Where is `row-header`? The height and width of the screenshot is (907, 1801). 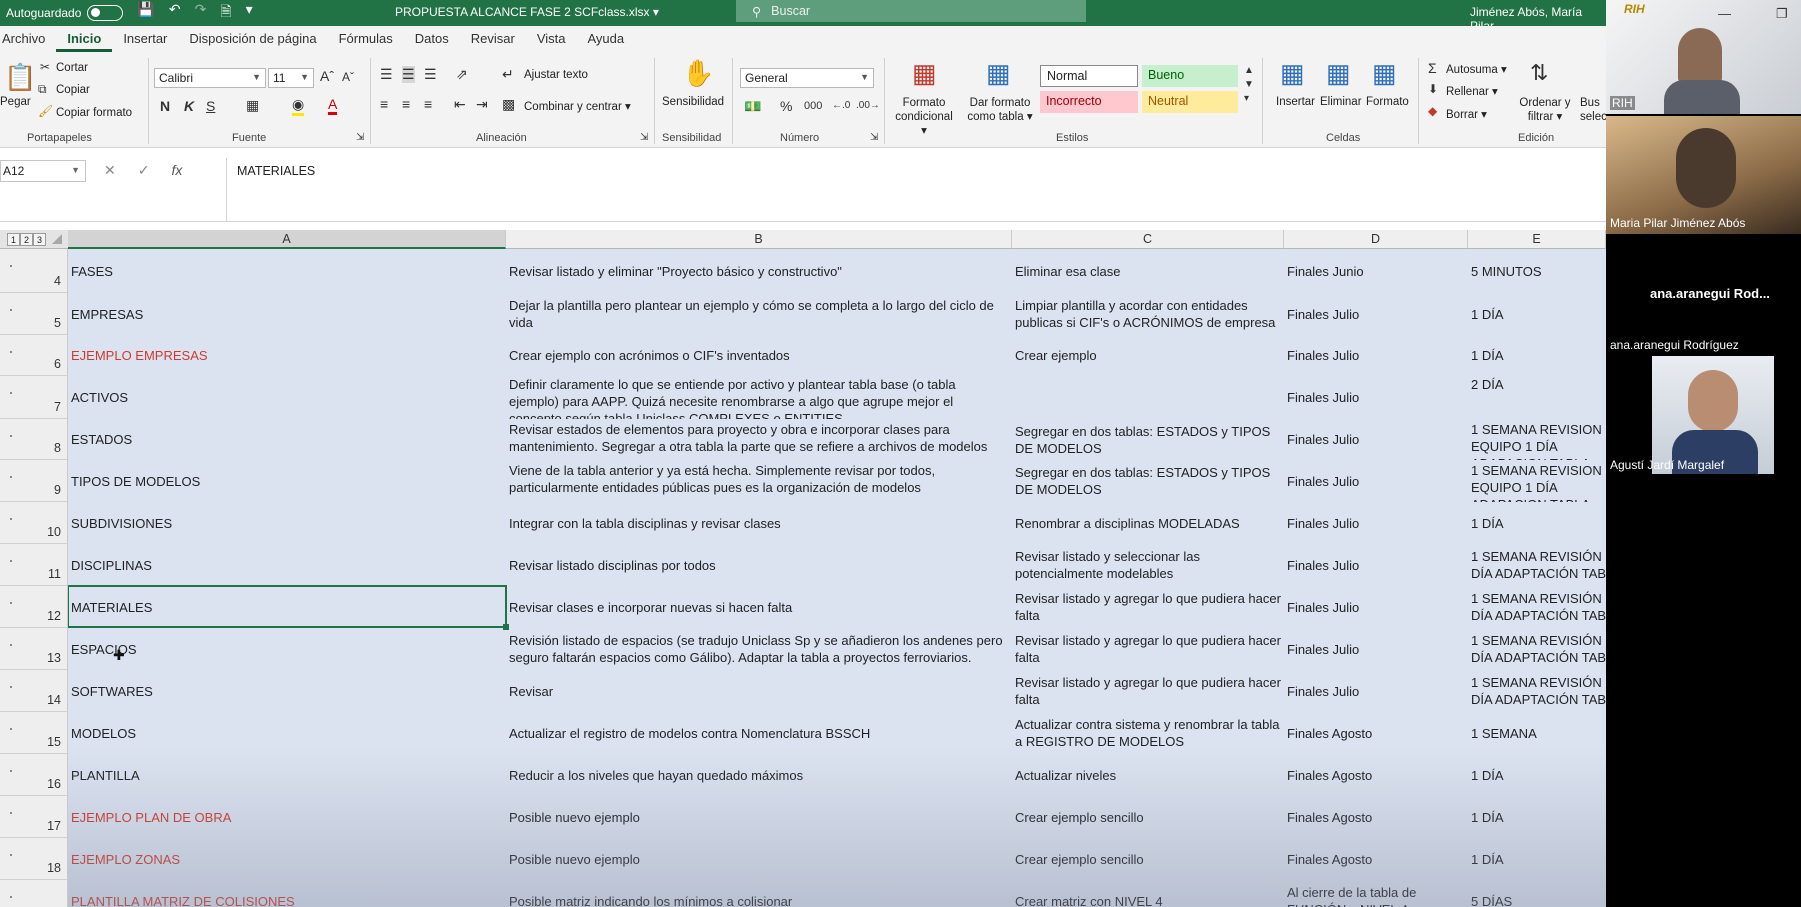 row-header is located at coordinates (34, 893).